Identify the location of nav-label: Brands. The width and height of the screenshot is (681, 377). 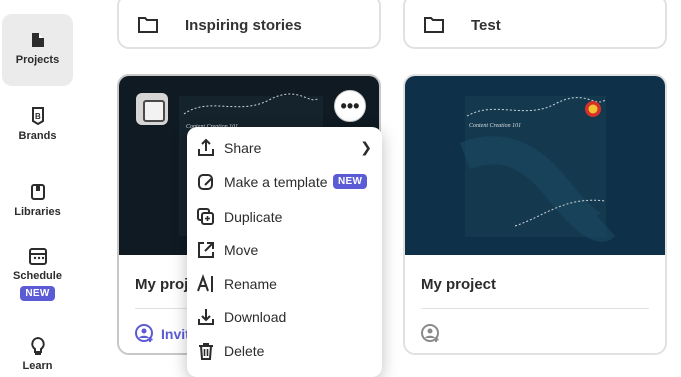
(37, 136).